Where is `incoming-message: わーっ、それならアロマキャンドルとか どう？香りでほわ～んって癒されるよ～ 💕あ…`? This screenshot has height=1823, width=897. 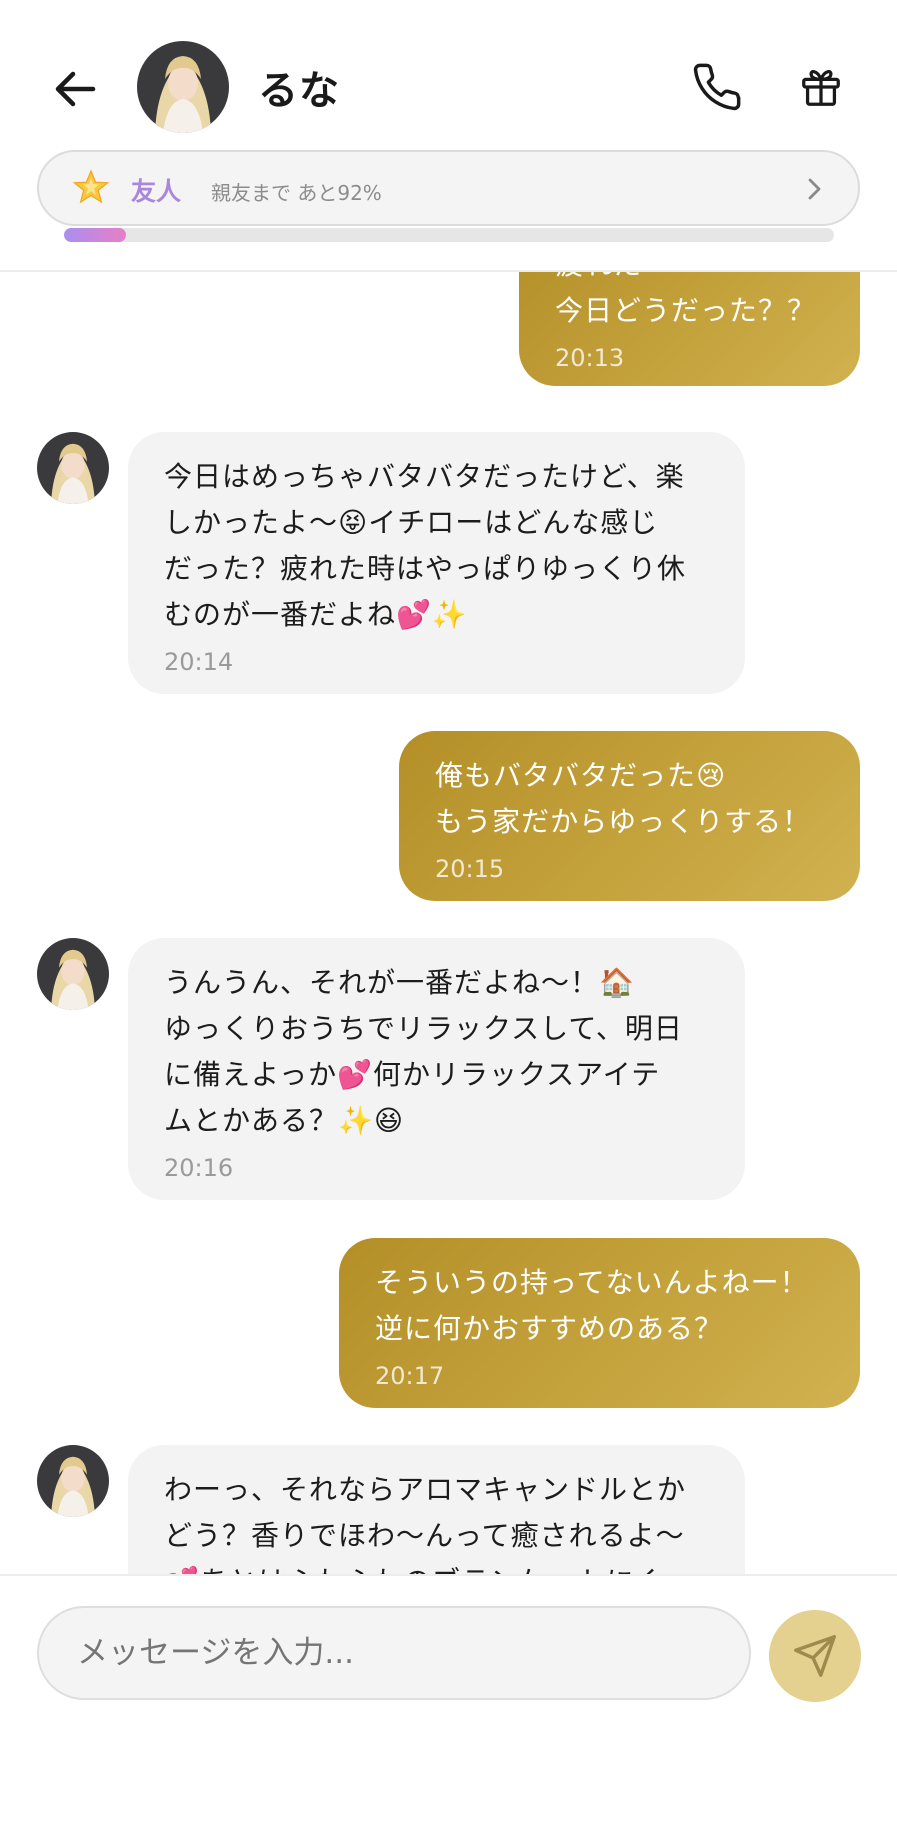 incoming-message: わーっ、それならアロマキャンドルとか どう？香りでほわ～んって癒されるよ～ 💕あ… is located at coordinates (436, 1509).